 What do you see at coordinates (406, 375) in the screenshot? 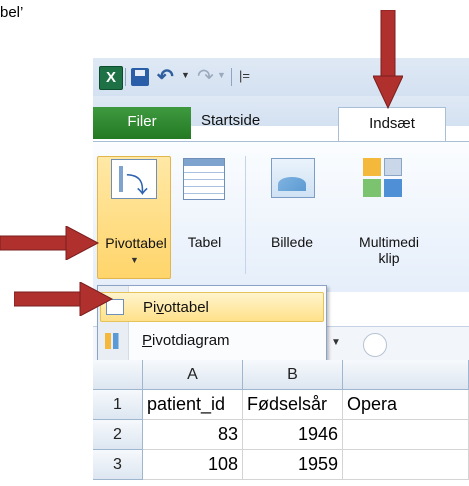
I see `column-header-c` at bounding box center [406, 375].